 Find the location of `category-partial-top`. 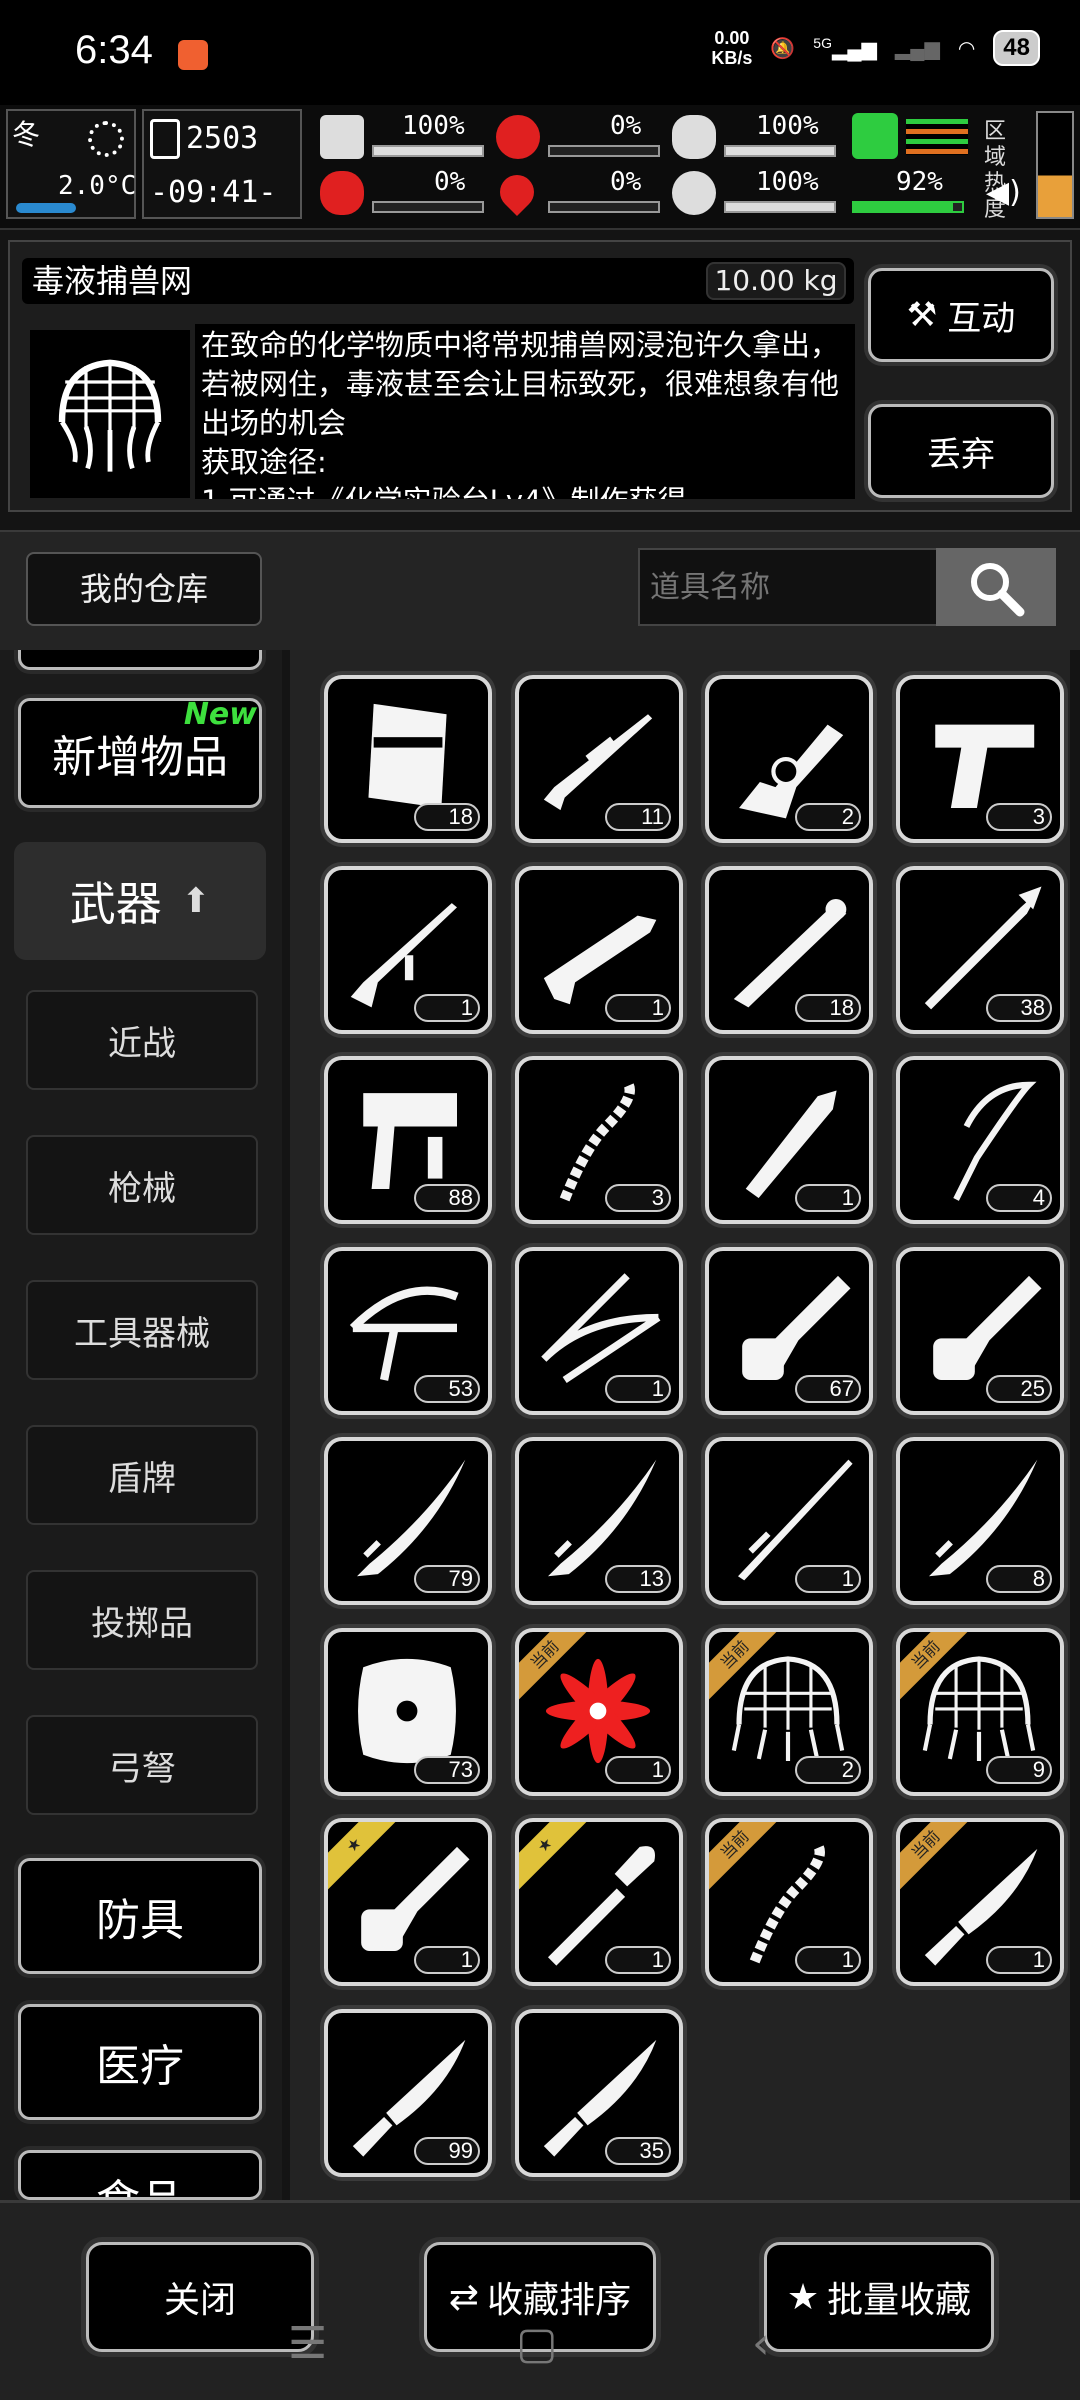

category-partial-top is located at coordinates (140, 660).